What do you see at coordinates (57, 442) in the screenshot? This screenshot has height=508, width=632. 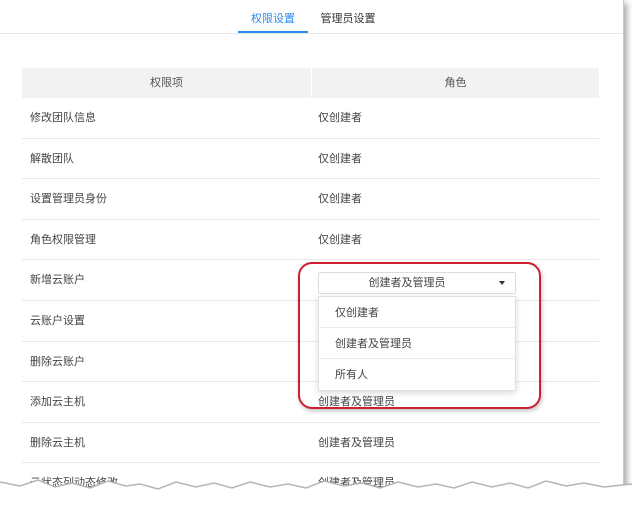 I see `permission-name: 删除云主机` at bounding box center [57, 442].